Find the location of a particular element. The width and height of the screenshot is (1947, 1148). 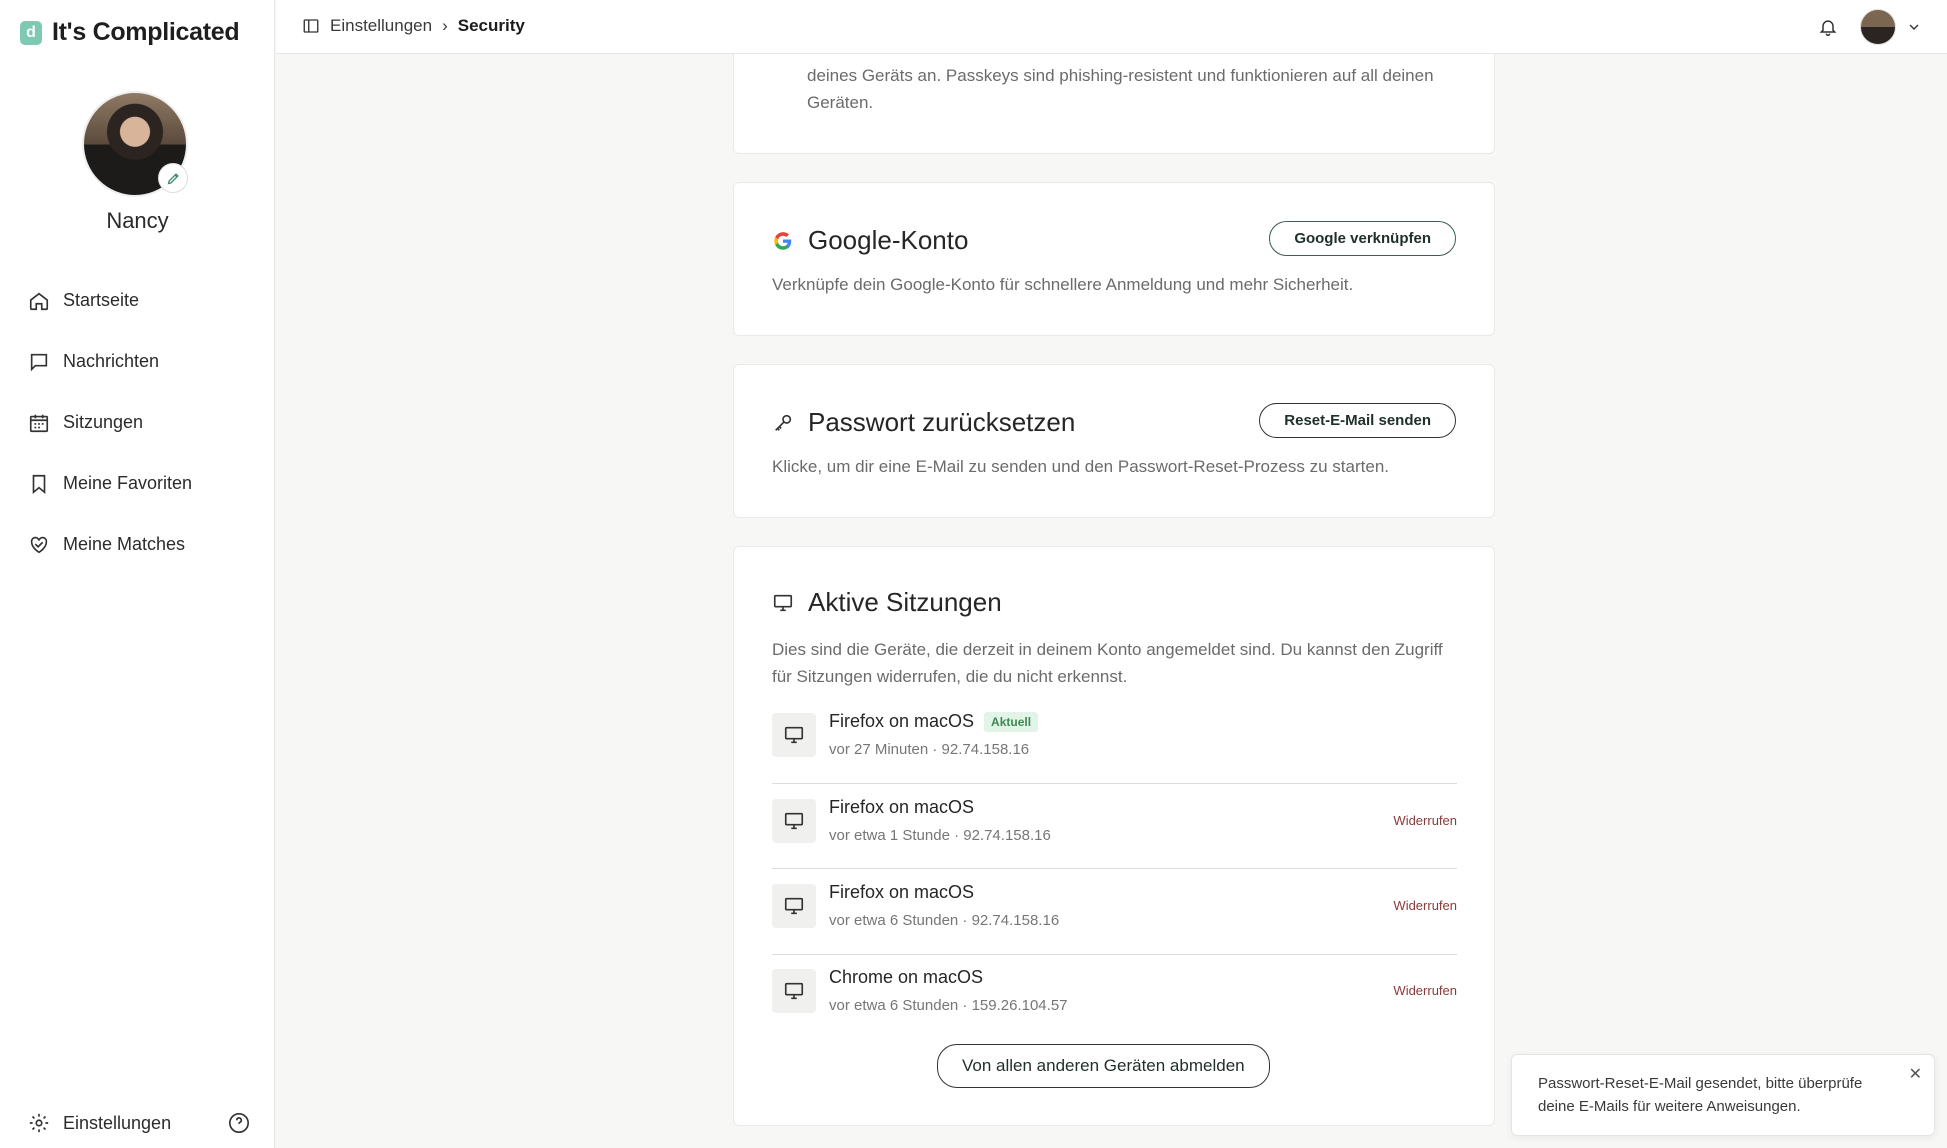

sidebar-item-label: Meine Matches is located at coordinates (124, 544).